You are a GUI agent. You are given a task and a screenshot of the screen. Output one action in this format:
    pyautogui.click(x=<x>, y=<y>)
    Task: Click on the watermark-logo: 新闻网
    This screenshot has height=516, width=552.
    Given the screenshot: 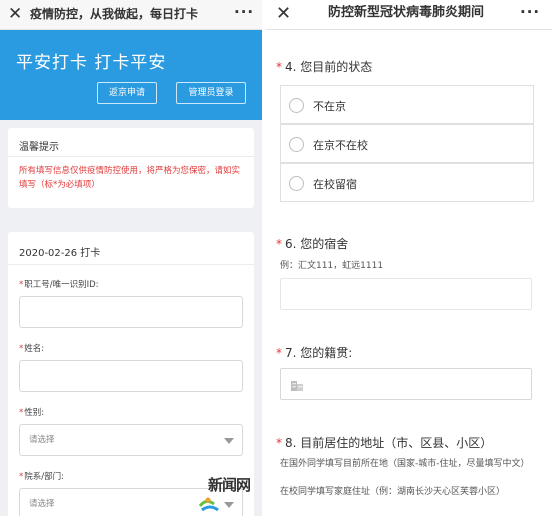 What is the action you would take?
    pyautogui.click(x=229, y=493)
    